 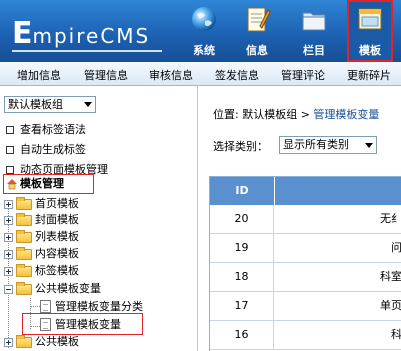 What do you see at coordinates (346, 114) in the screenshot?
I see `breadcrumb-link: 管理模板变量` at bounding box center [346, 114].